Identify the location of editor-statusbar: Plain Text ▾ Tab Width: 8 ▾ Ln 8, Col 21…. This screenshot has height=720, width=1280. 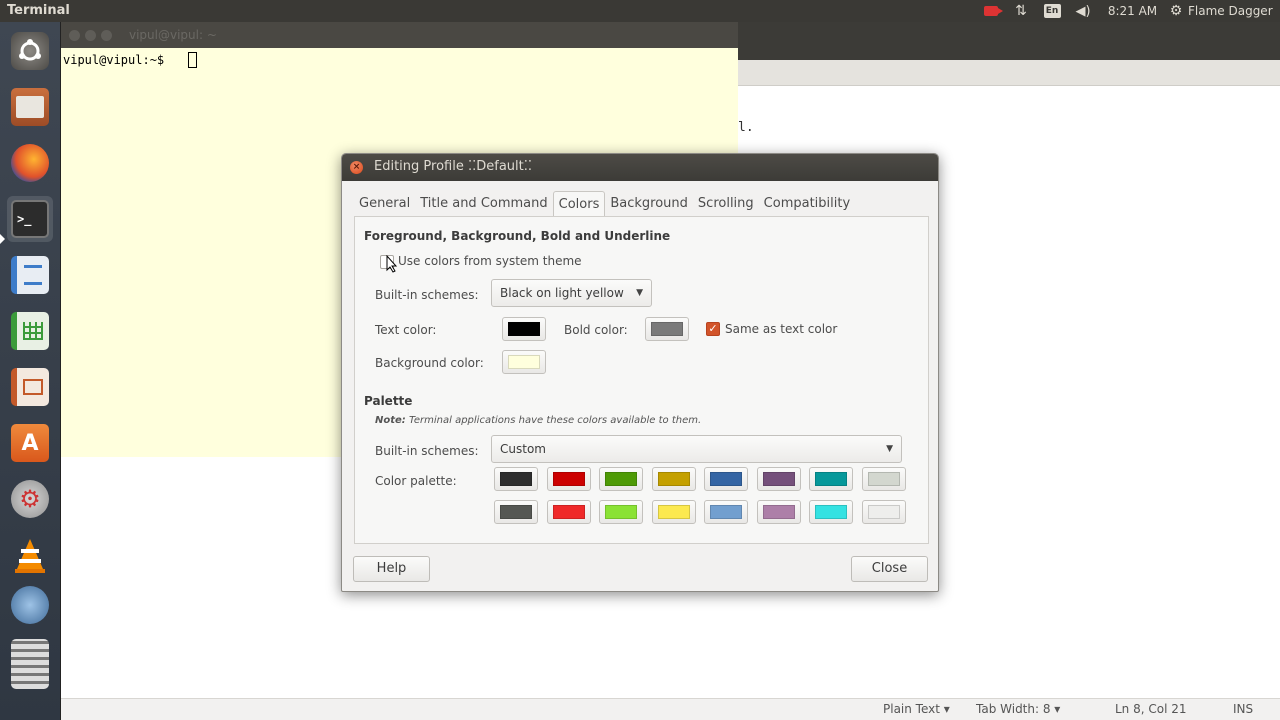
(670, 709).